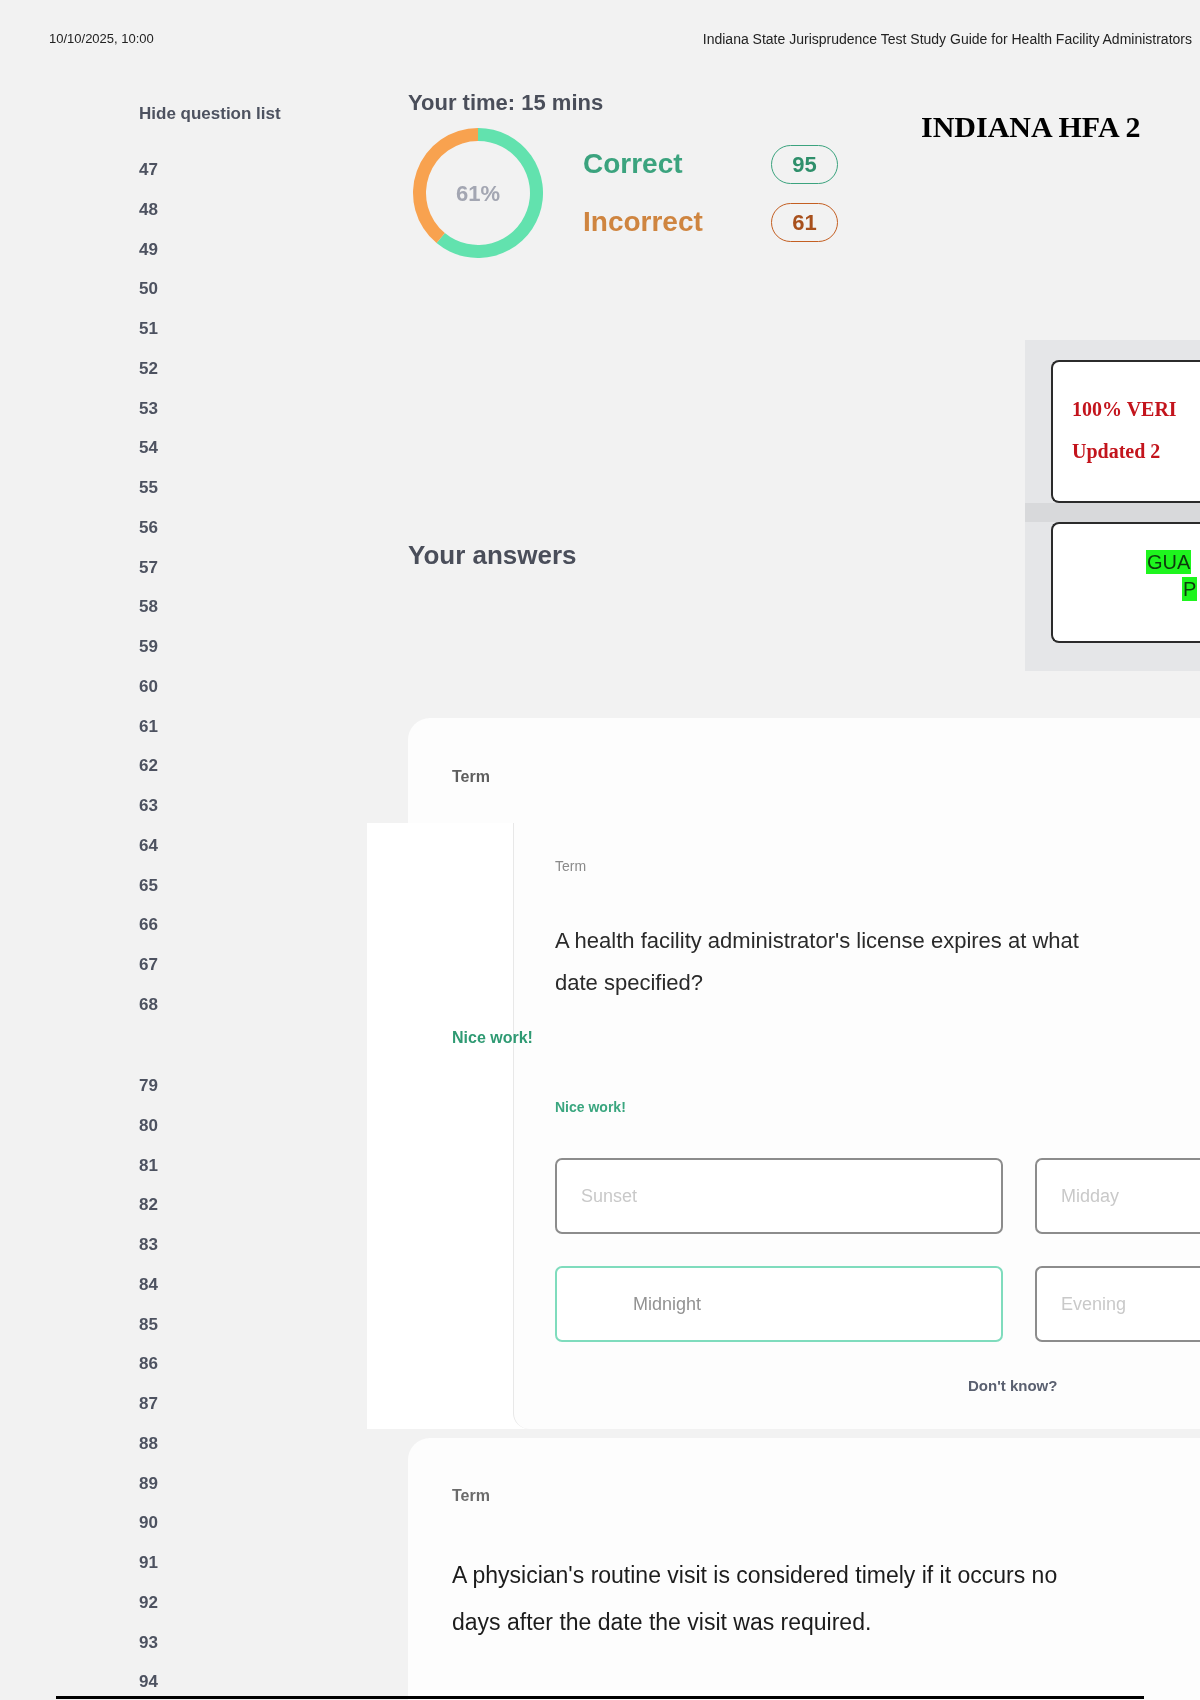 This screenshot has width=1200, height=1700. I want to click on page-title: Indiana State Jurisprudence Test Study Guide for Health Facility Administrators, so click(947, 39).